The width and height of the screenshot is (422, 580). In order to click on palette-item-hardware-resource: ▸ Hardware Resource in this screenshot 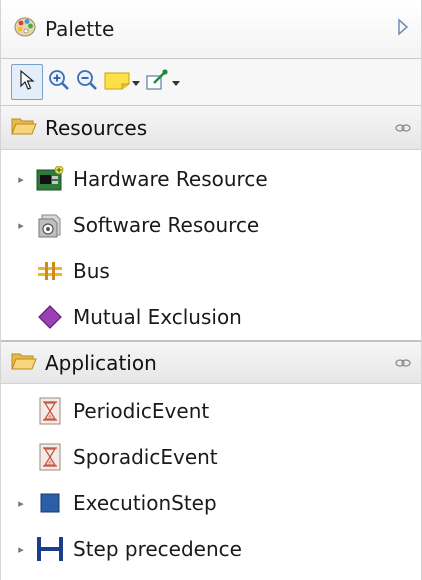, I will do `click(211, 179)`.